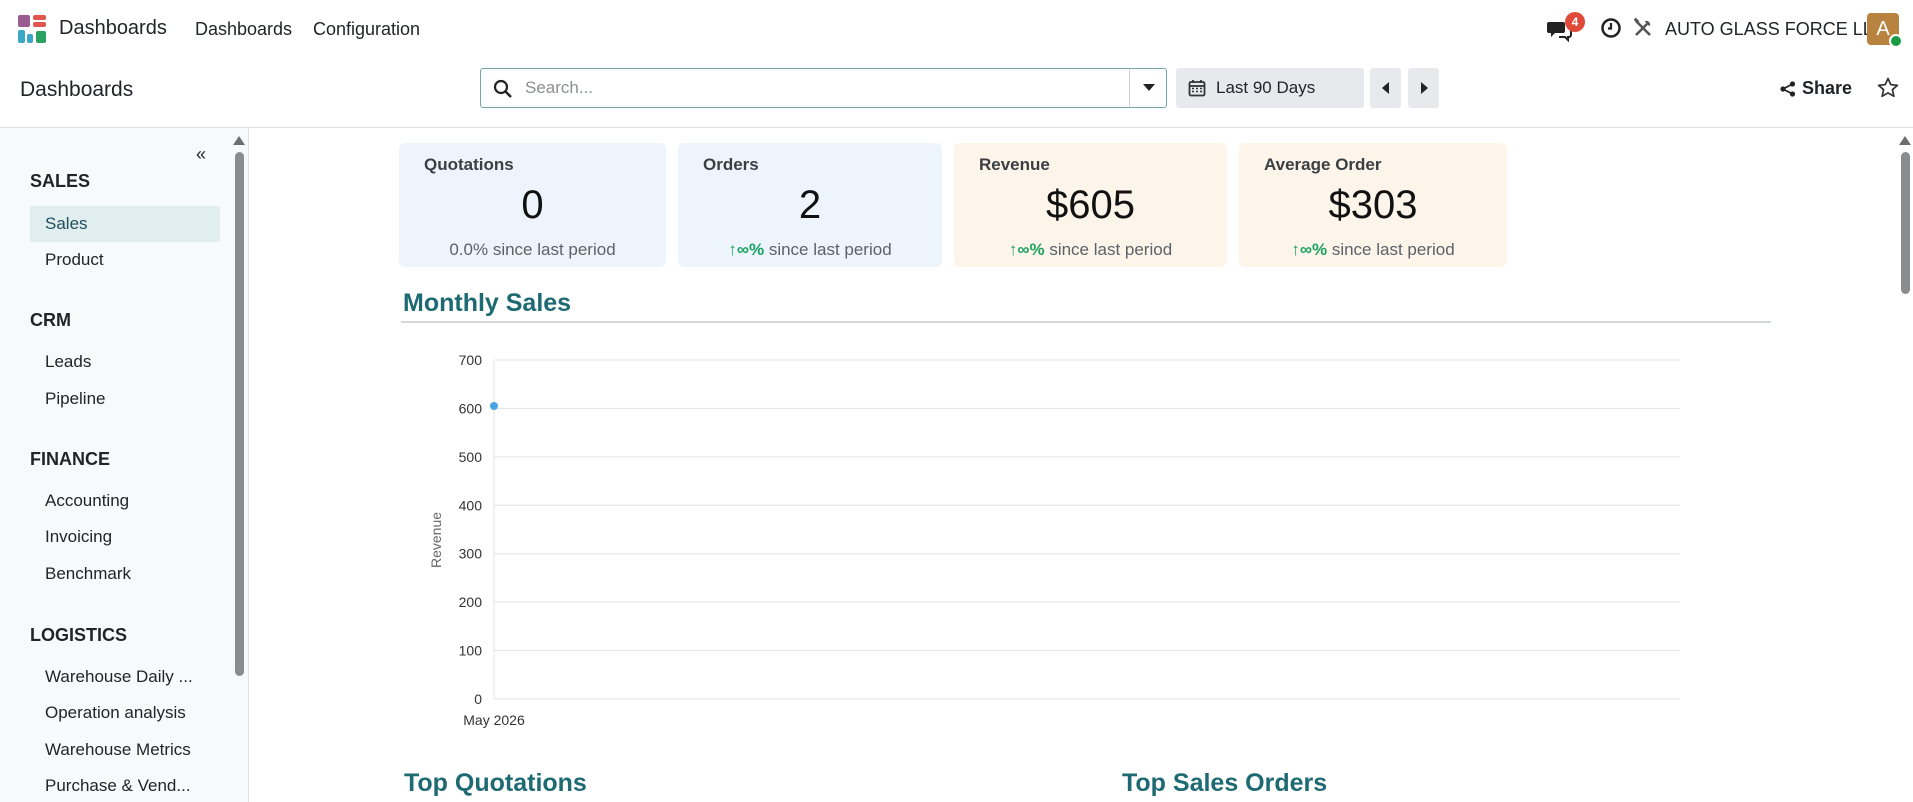 Image resolution: width=1913 pixels, height=802 pixels. What do you see at coordinates (50, 320) in the screenshot?
I see `sidebar-section-crm: CRM` at bounding box center [50, 320].